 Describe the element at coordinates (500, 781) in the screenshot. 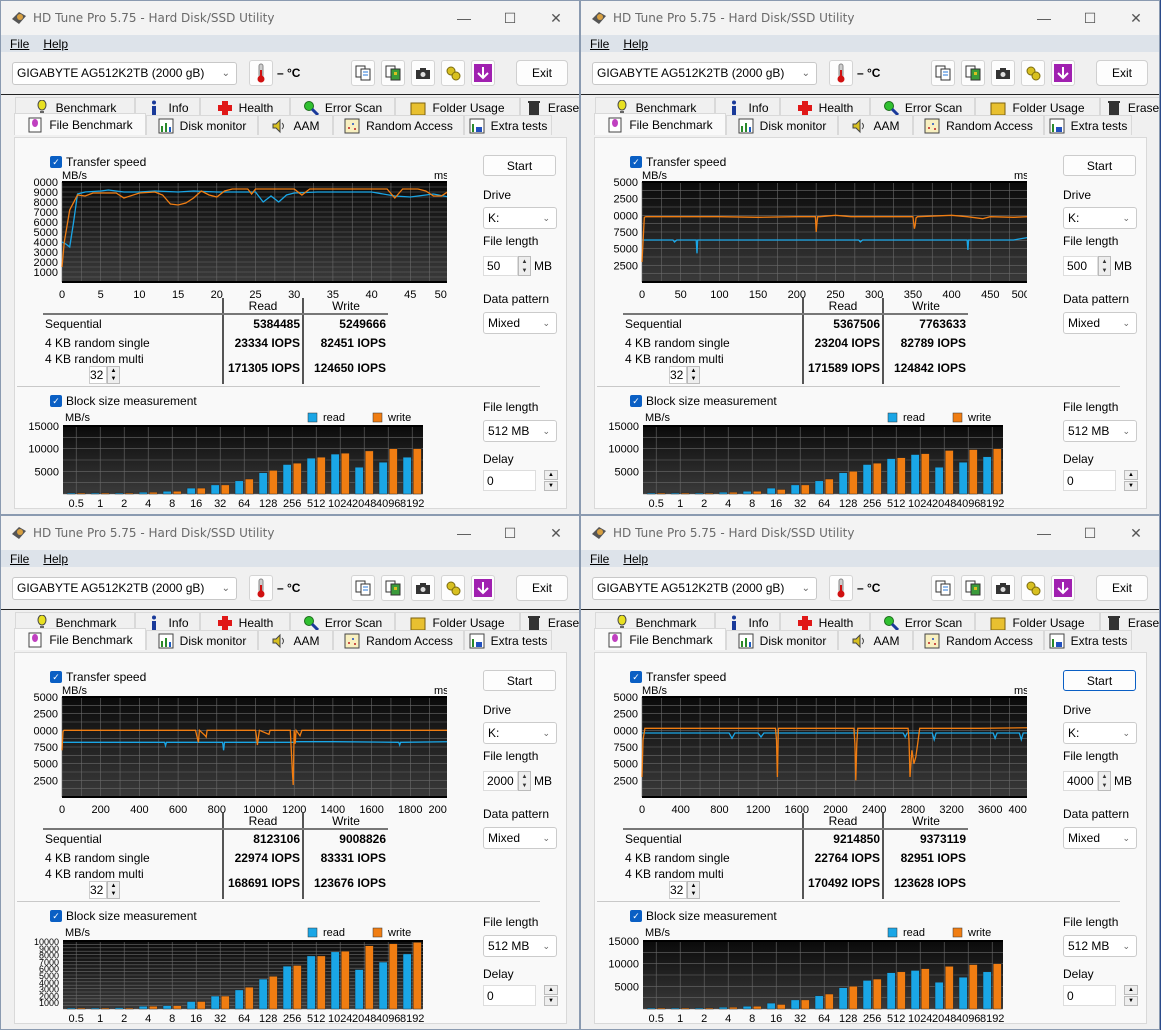

I see `file-length-value: 2000` at that location.